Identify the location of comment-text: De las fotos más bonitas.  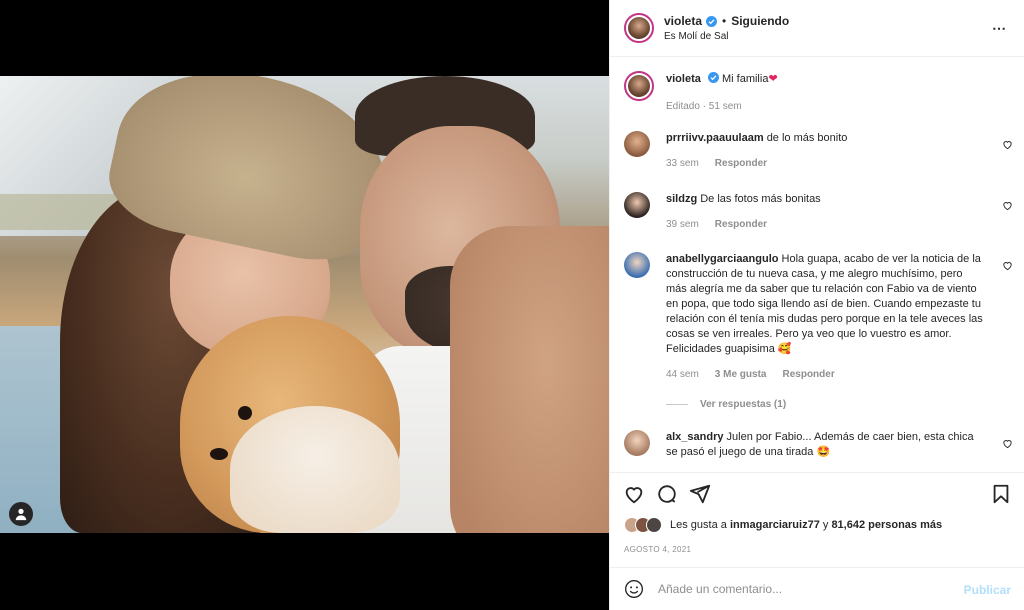
(760, 199).